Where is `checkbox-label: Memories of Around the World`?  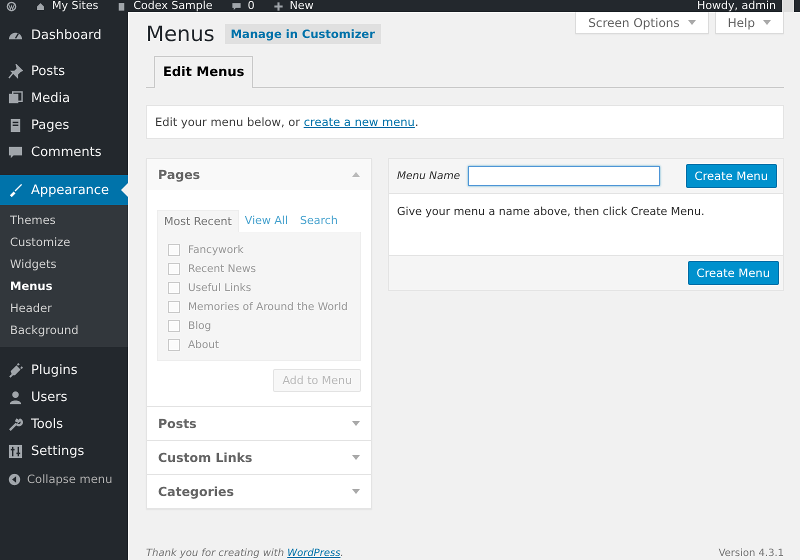 checkbox-label: Memories of Around the World is located at coordinates (268, 306).